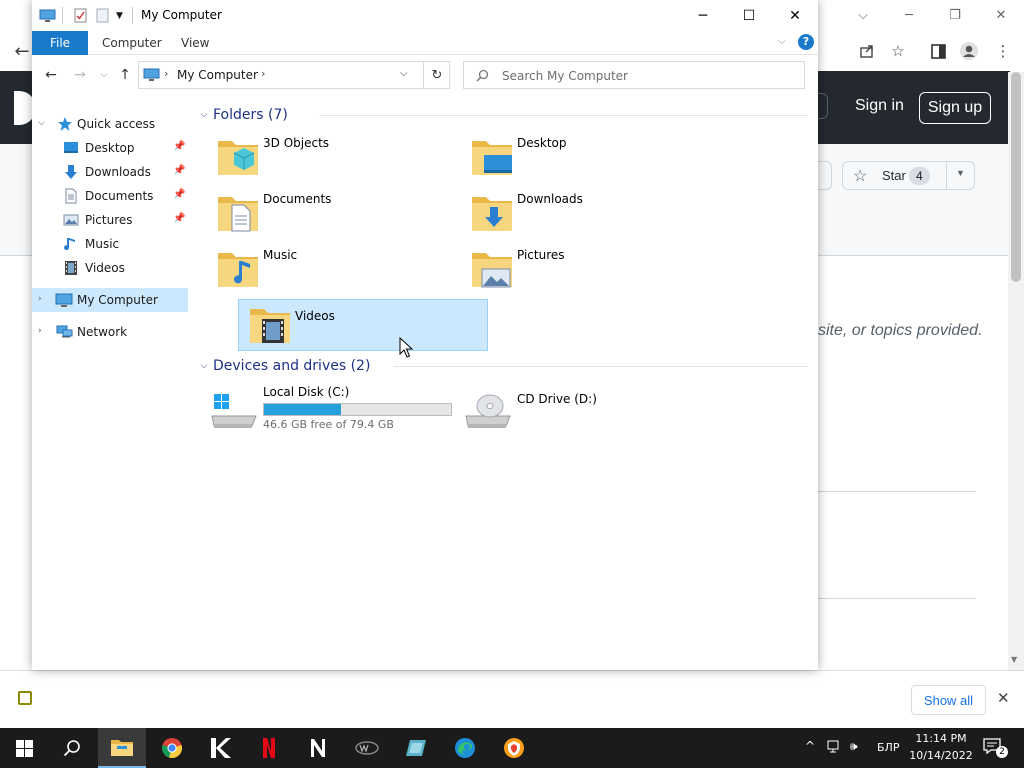 This screenshot has height=768, width=1024. Describe the element at coordinates (363, 325) in the screenshot. I see `folder-videos: Videos` at that location.